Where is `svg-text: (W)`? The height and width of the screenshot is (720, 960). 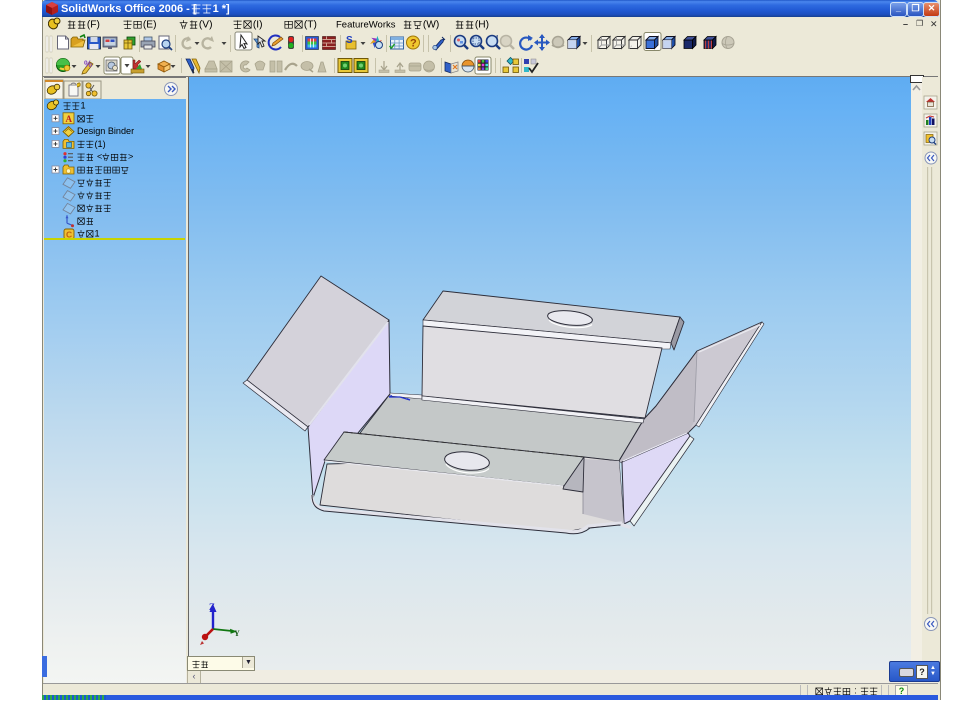
svg-text: (W) is located at coordinates (431, 25).